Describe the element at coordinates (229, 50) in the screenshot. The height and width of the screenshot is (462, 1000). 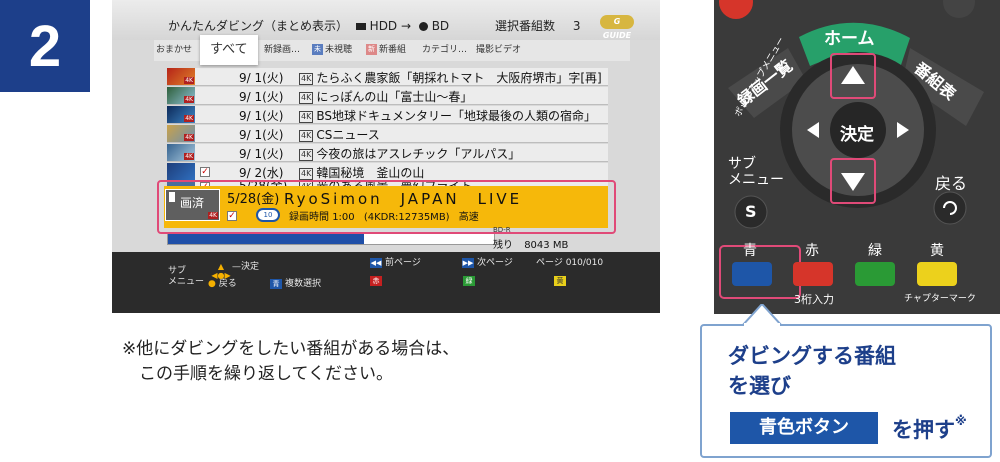
I see `filter-tab-all: すべて` at that location.